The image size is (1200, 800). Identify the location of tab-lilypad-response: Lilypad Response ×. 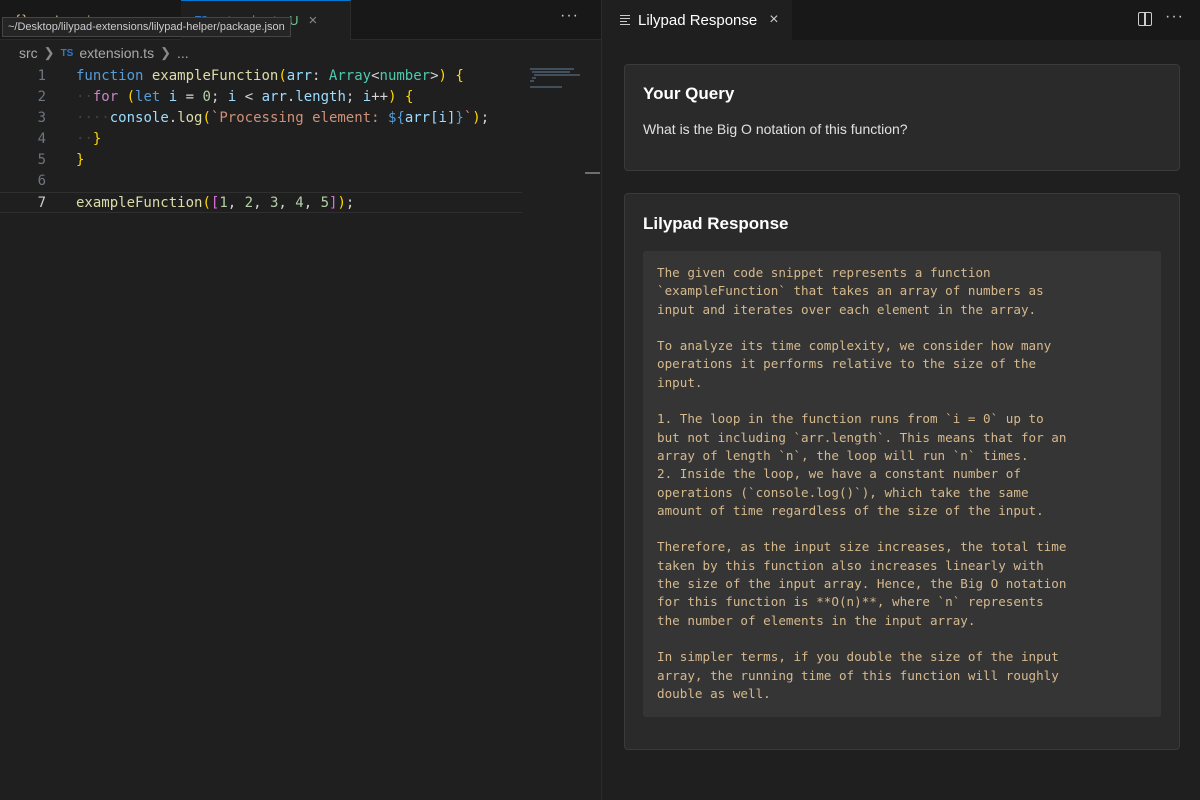
(697, 20).